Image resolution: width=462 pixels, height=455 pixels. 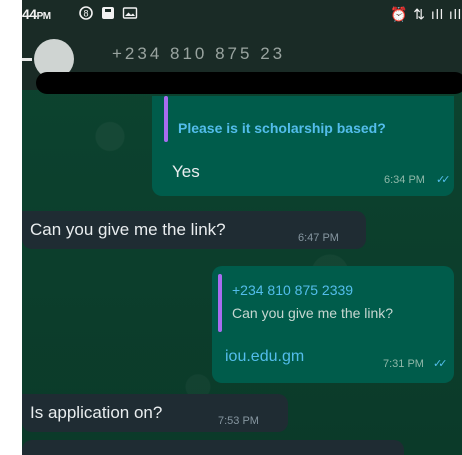 What do you see at coordinates (108, 13) in the screenshot?
I see `save-icon` at bounding box center [108, 13].